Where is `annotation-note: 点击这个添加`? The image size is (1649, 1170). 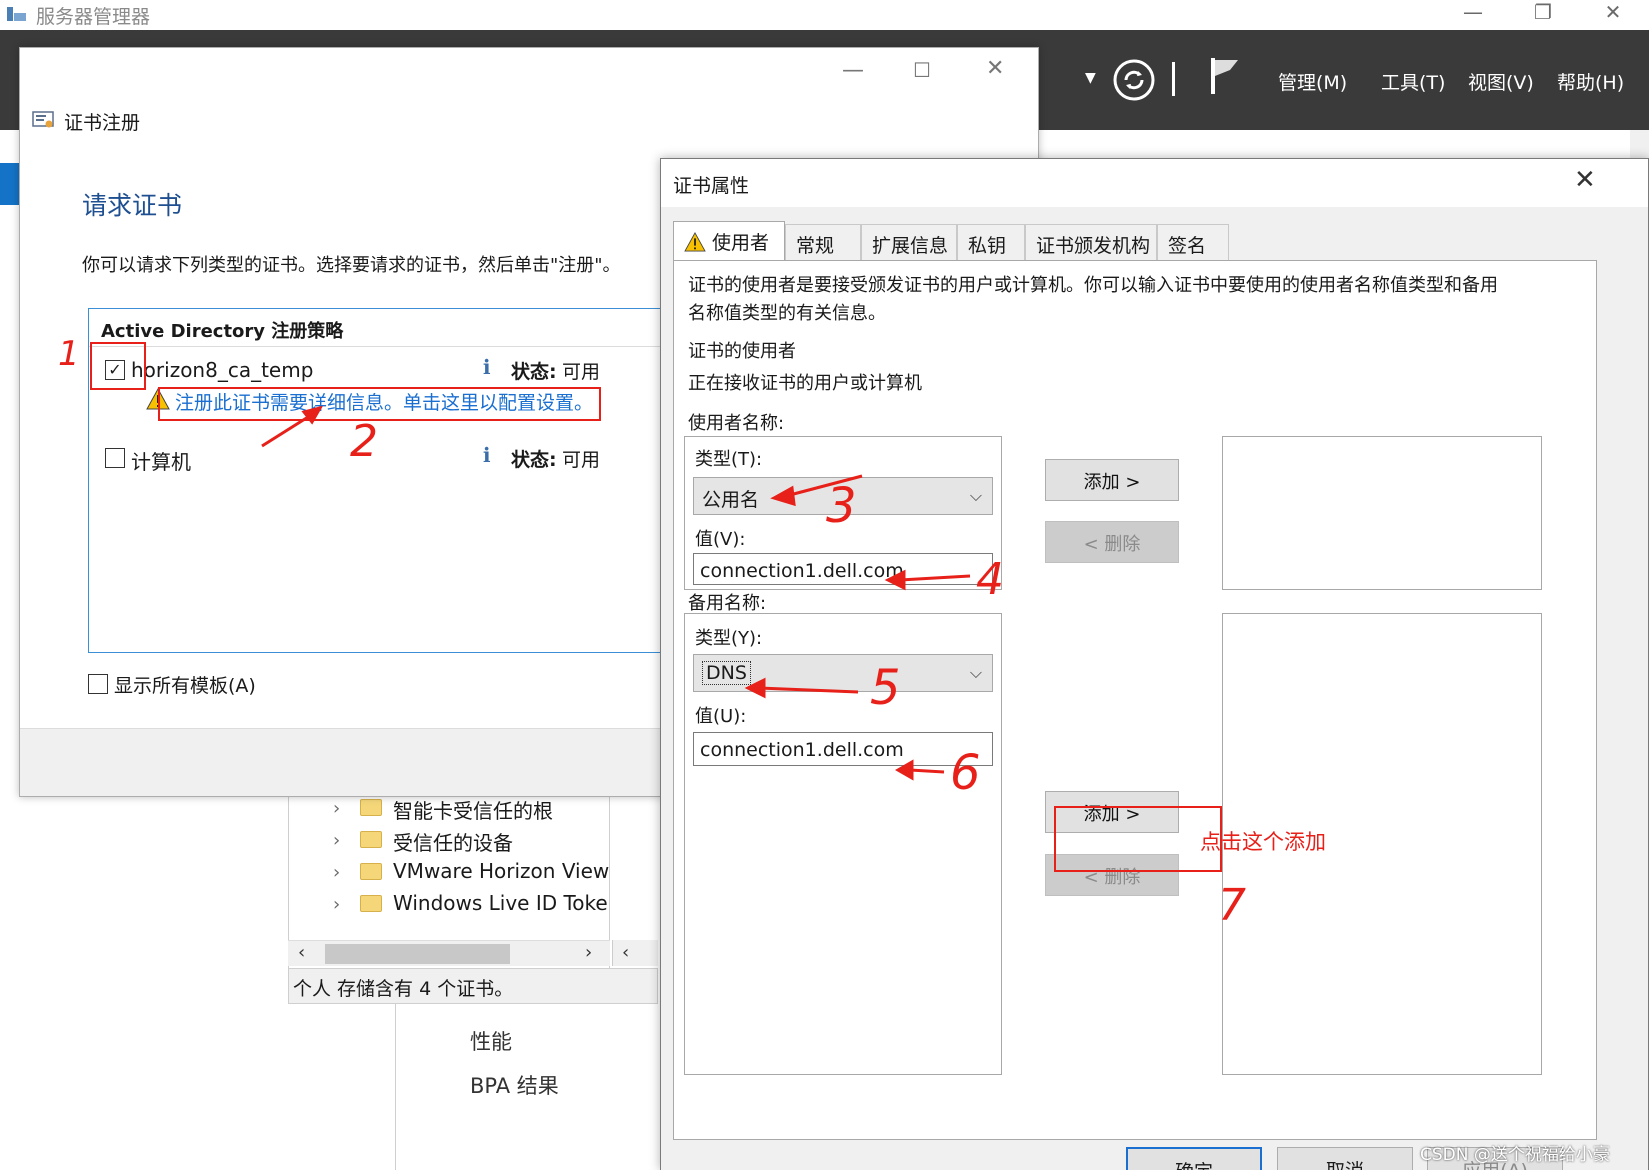
annotation-note: 点击这个添加 is located at coordinates (1263, 842).